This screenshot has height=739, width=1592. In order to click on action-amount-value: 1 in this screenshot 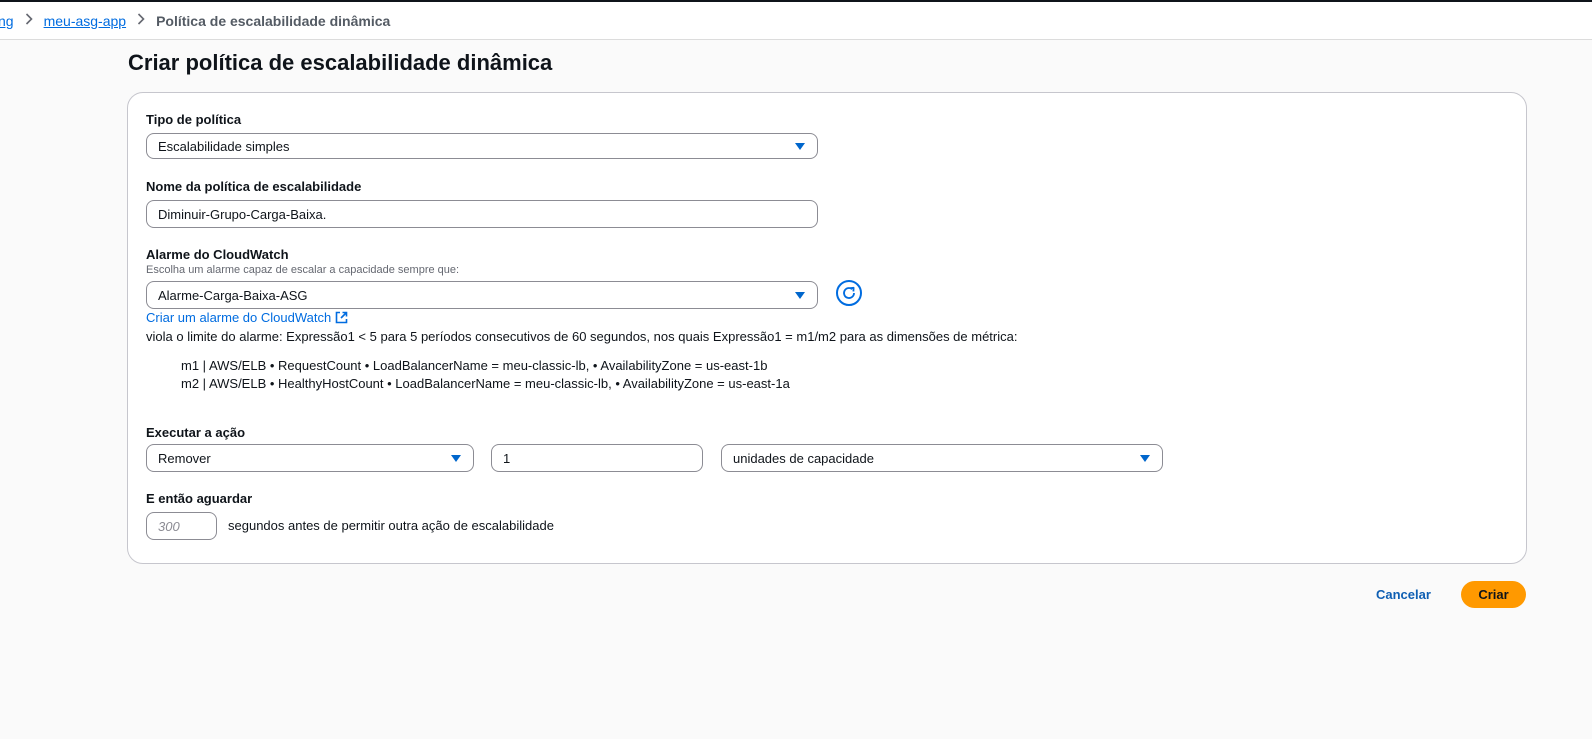, I will do `click(507, 458)`.